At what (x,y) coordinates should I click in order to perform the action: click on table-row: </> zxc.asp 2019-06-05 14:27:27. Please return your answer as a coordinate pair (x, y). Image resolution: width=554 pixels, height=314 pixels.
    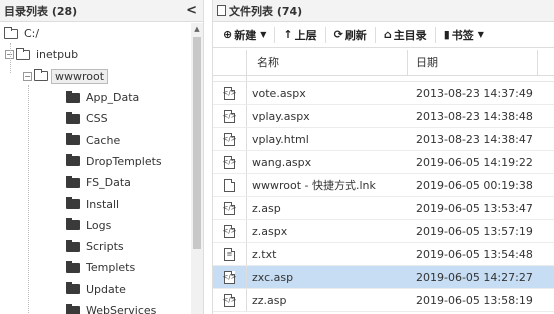
    Looking at the image, I should click on (383, 277).